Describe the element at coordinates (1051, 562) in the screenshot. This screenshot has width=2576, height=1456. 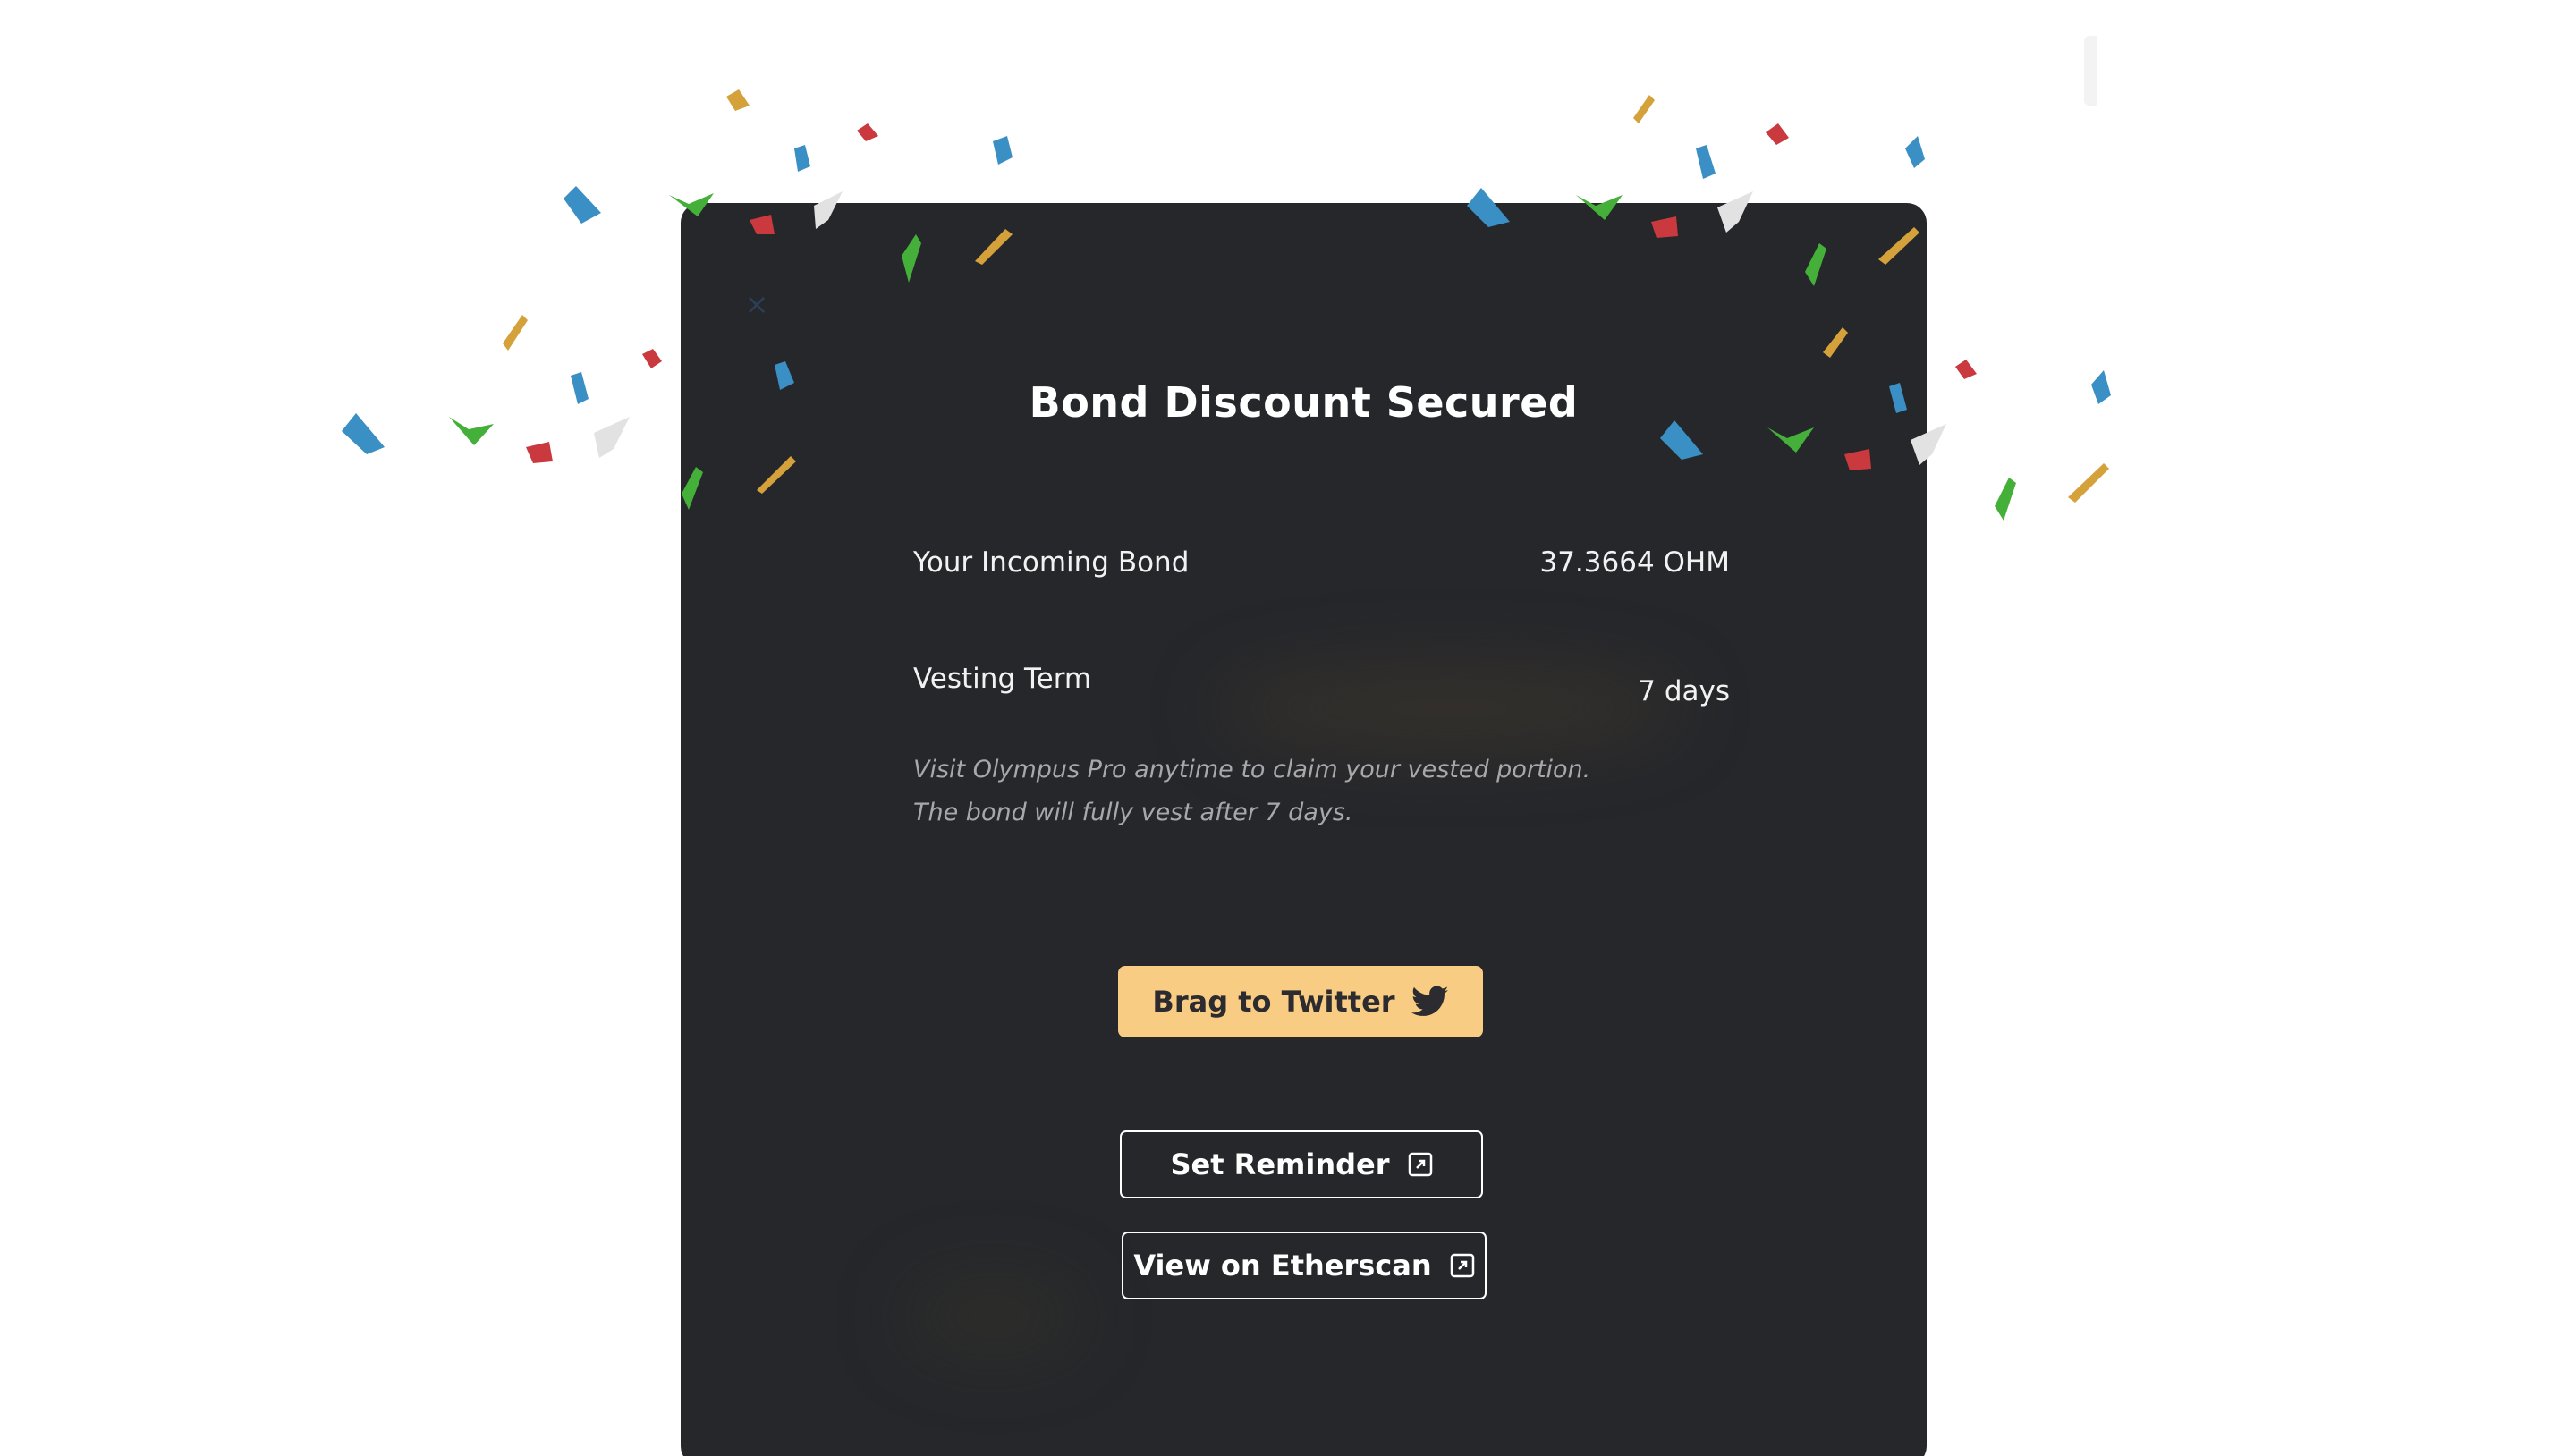
I see `incoming-bond-label: Your Incoming Bond` at that location.